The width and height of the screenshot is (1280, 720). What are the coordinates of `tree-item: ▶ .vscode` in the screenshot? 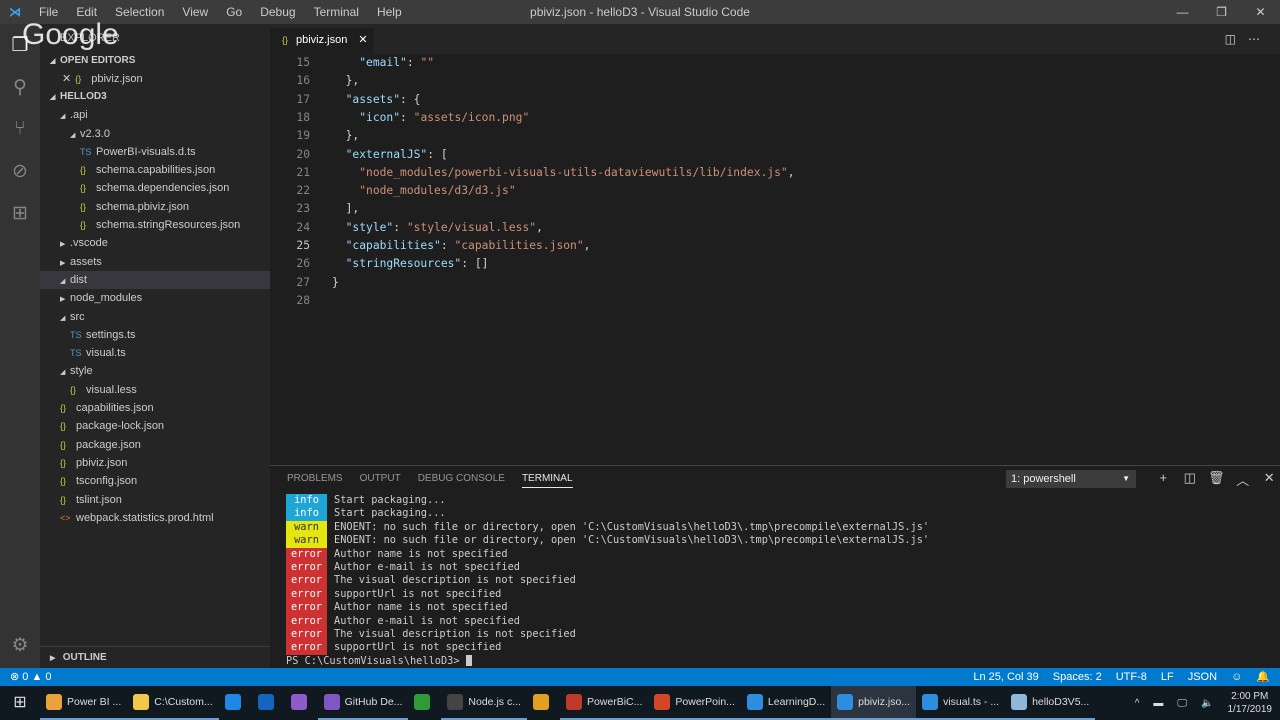 It's located at (155, 243).